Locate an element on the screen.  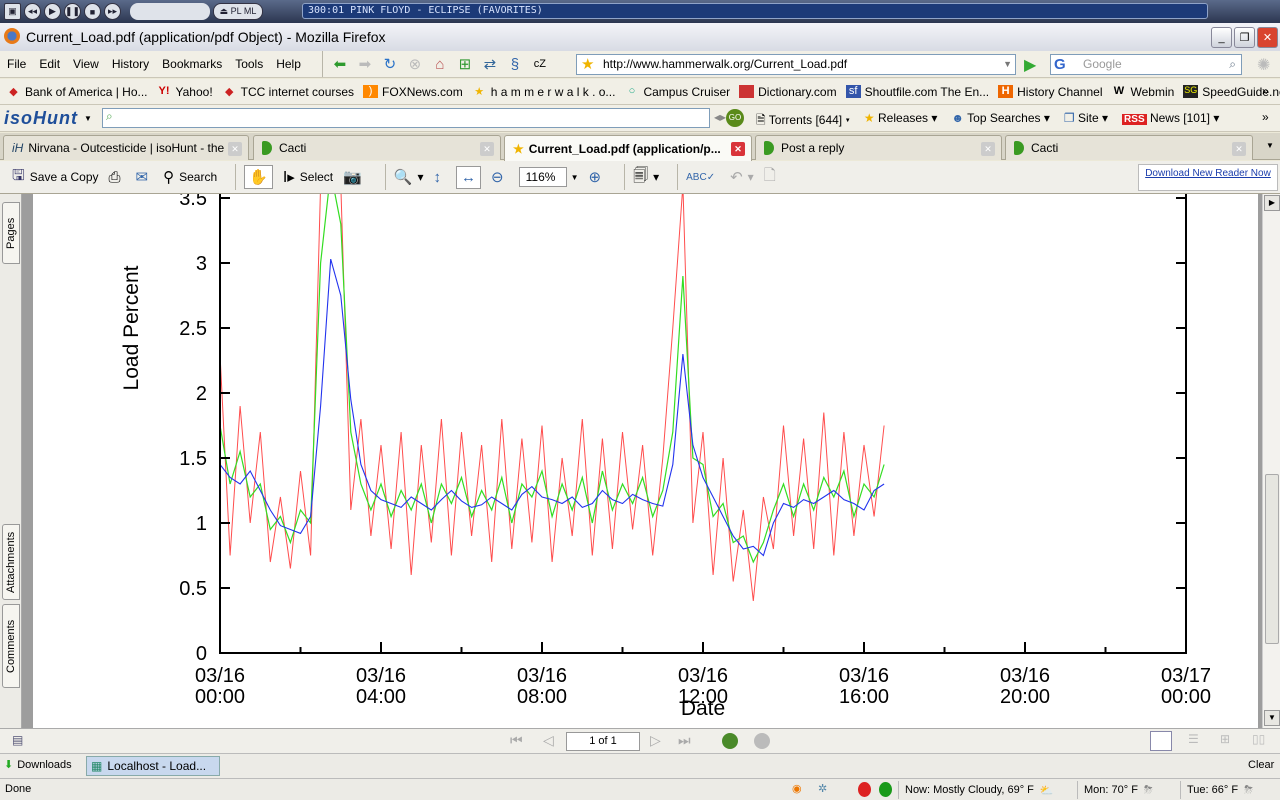
scroll-thumb is located at coordinates (1272, 559).